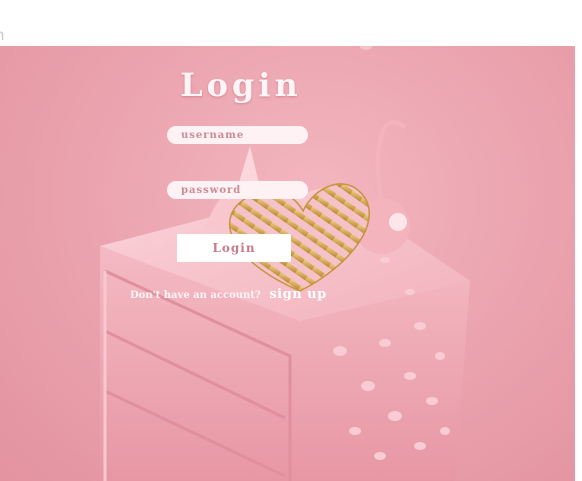  Describe the element at coordinates (297, 294) in the screenshot. I see `signup-link: sign up` at that location.